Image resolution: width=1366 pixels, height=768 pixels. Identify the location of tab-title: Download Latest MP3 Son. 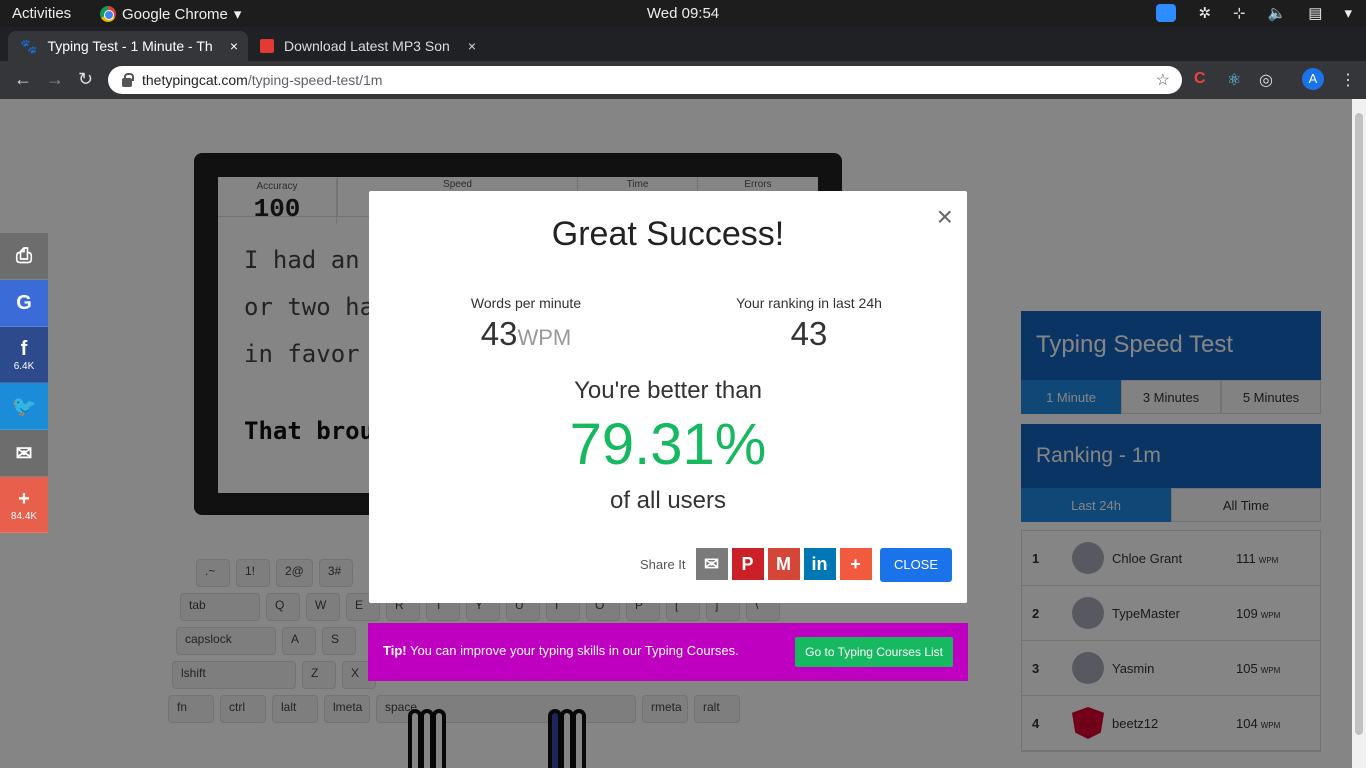
(367, 46).